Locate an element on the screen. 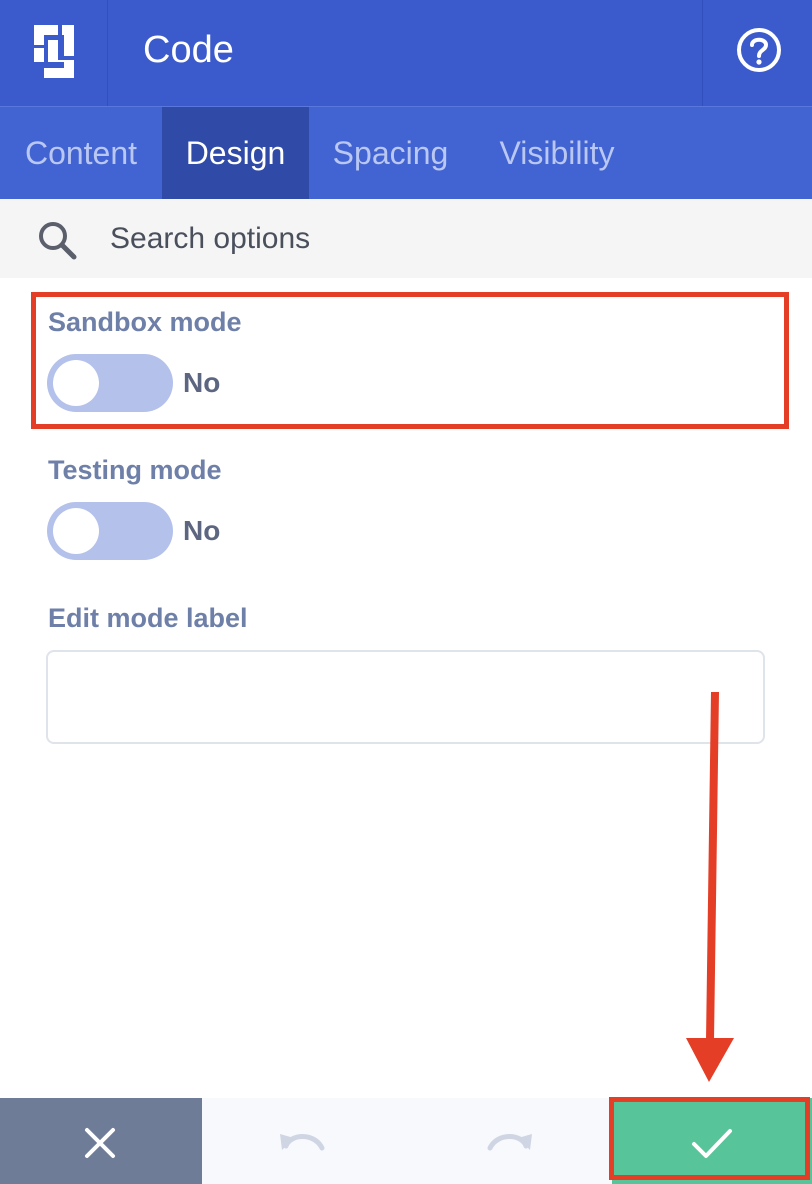 The height and width of the screenshot is (1184, 812). undo-icon is located at coordinates (302, 1142).